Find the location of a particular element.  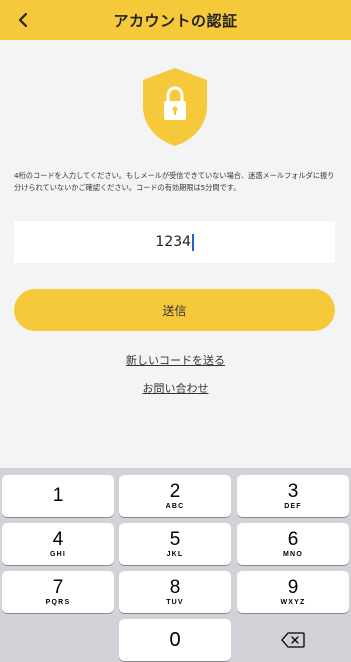

key-1-digit: 1 is located at coordinates (58, 495).